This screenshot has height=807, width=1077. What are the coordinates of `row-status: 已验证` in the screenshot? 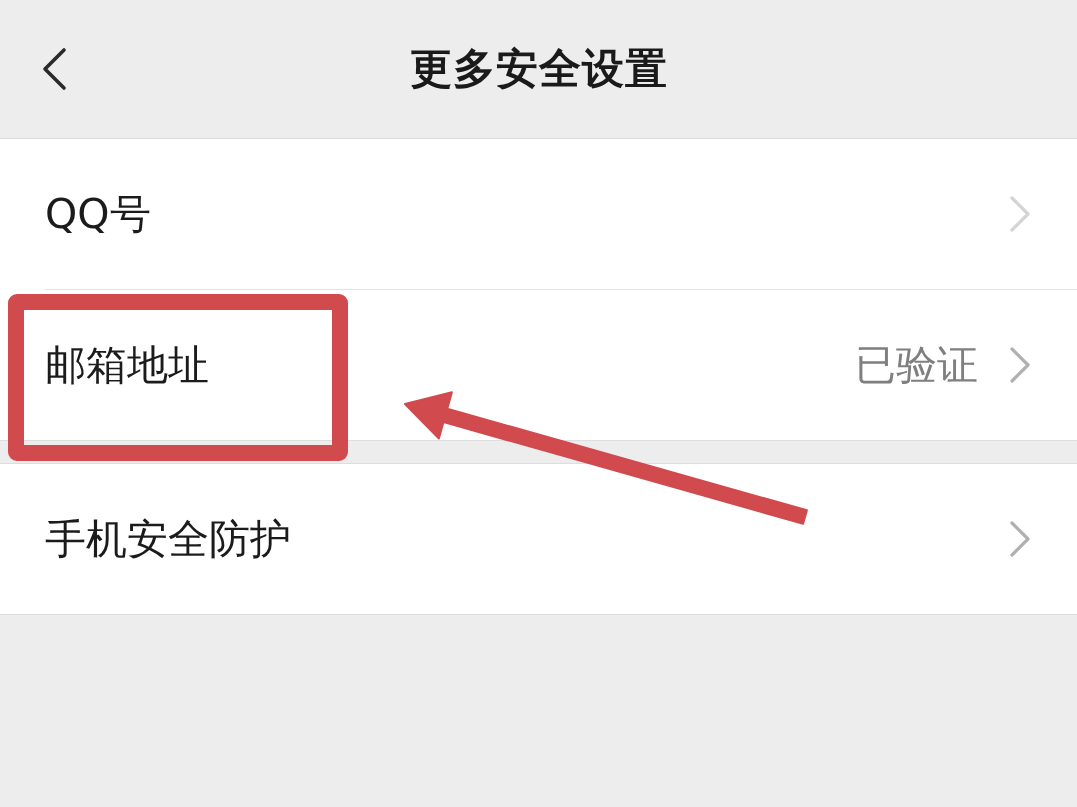 It's located at (916, 365).